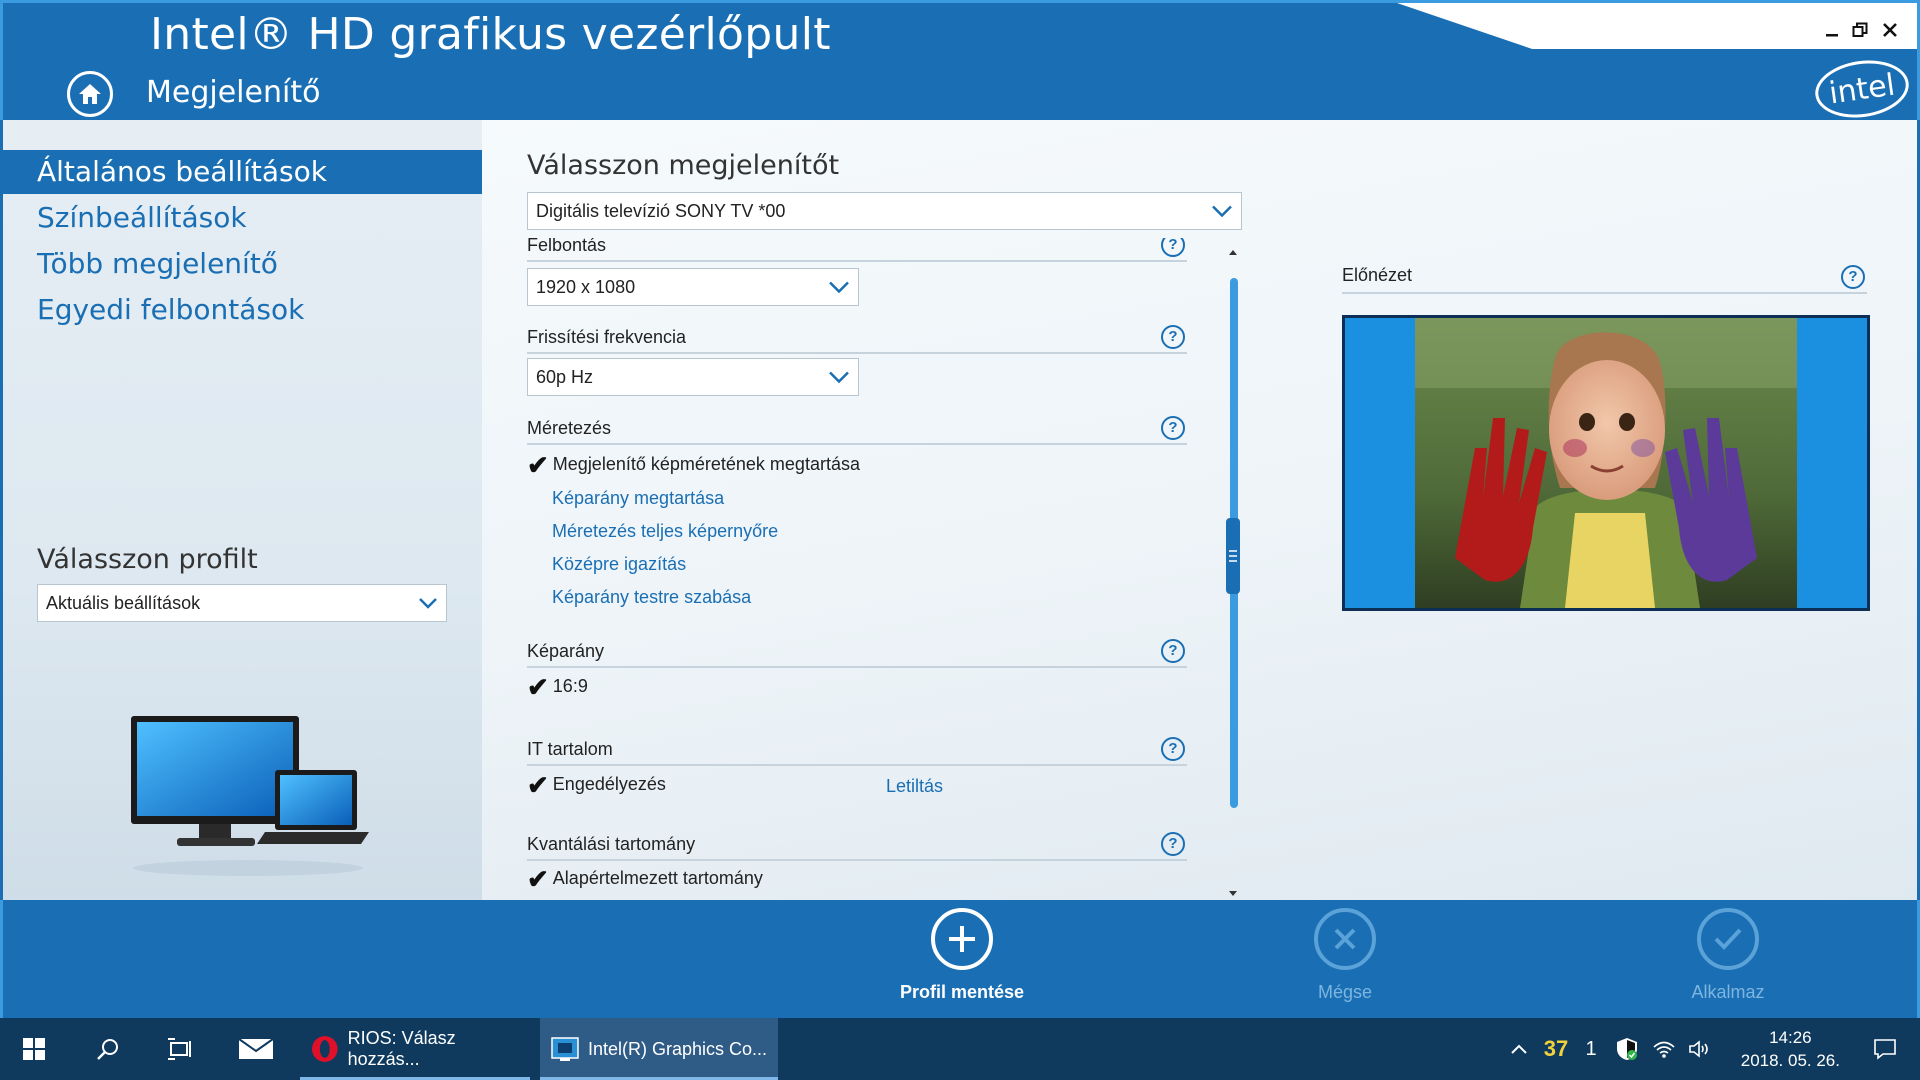  What do you see at coordinates (1233, 894) in the screenshot?
I see `scroll-down-arrow-icon` at bounding box center [1233, 894].